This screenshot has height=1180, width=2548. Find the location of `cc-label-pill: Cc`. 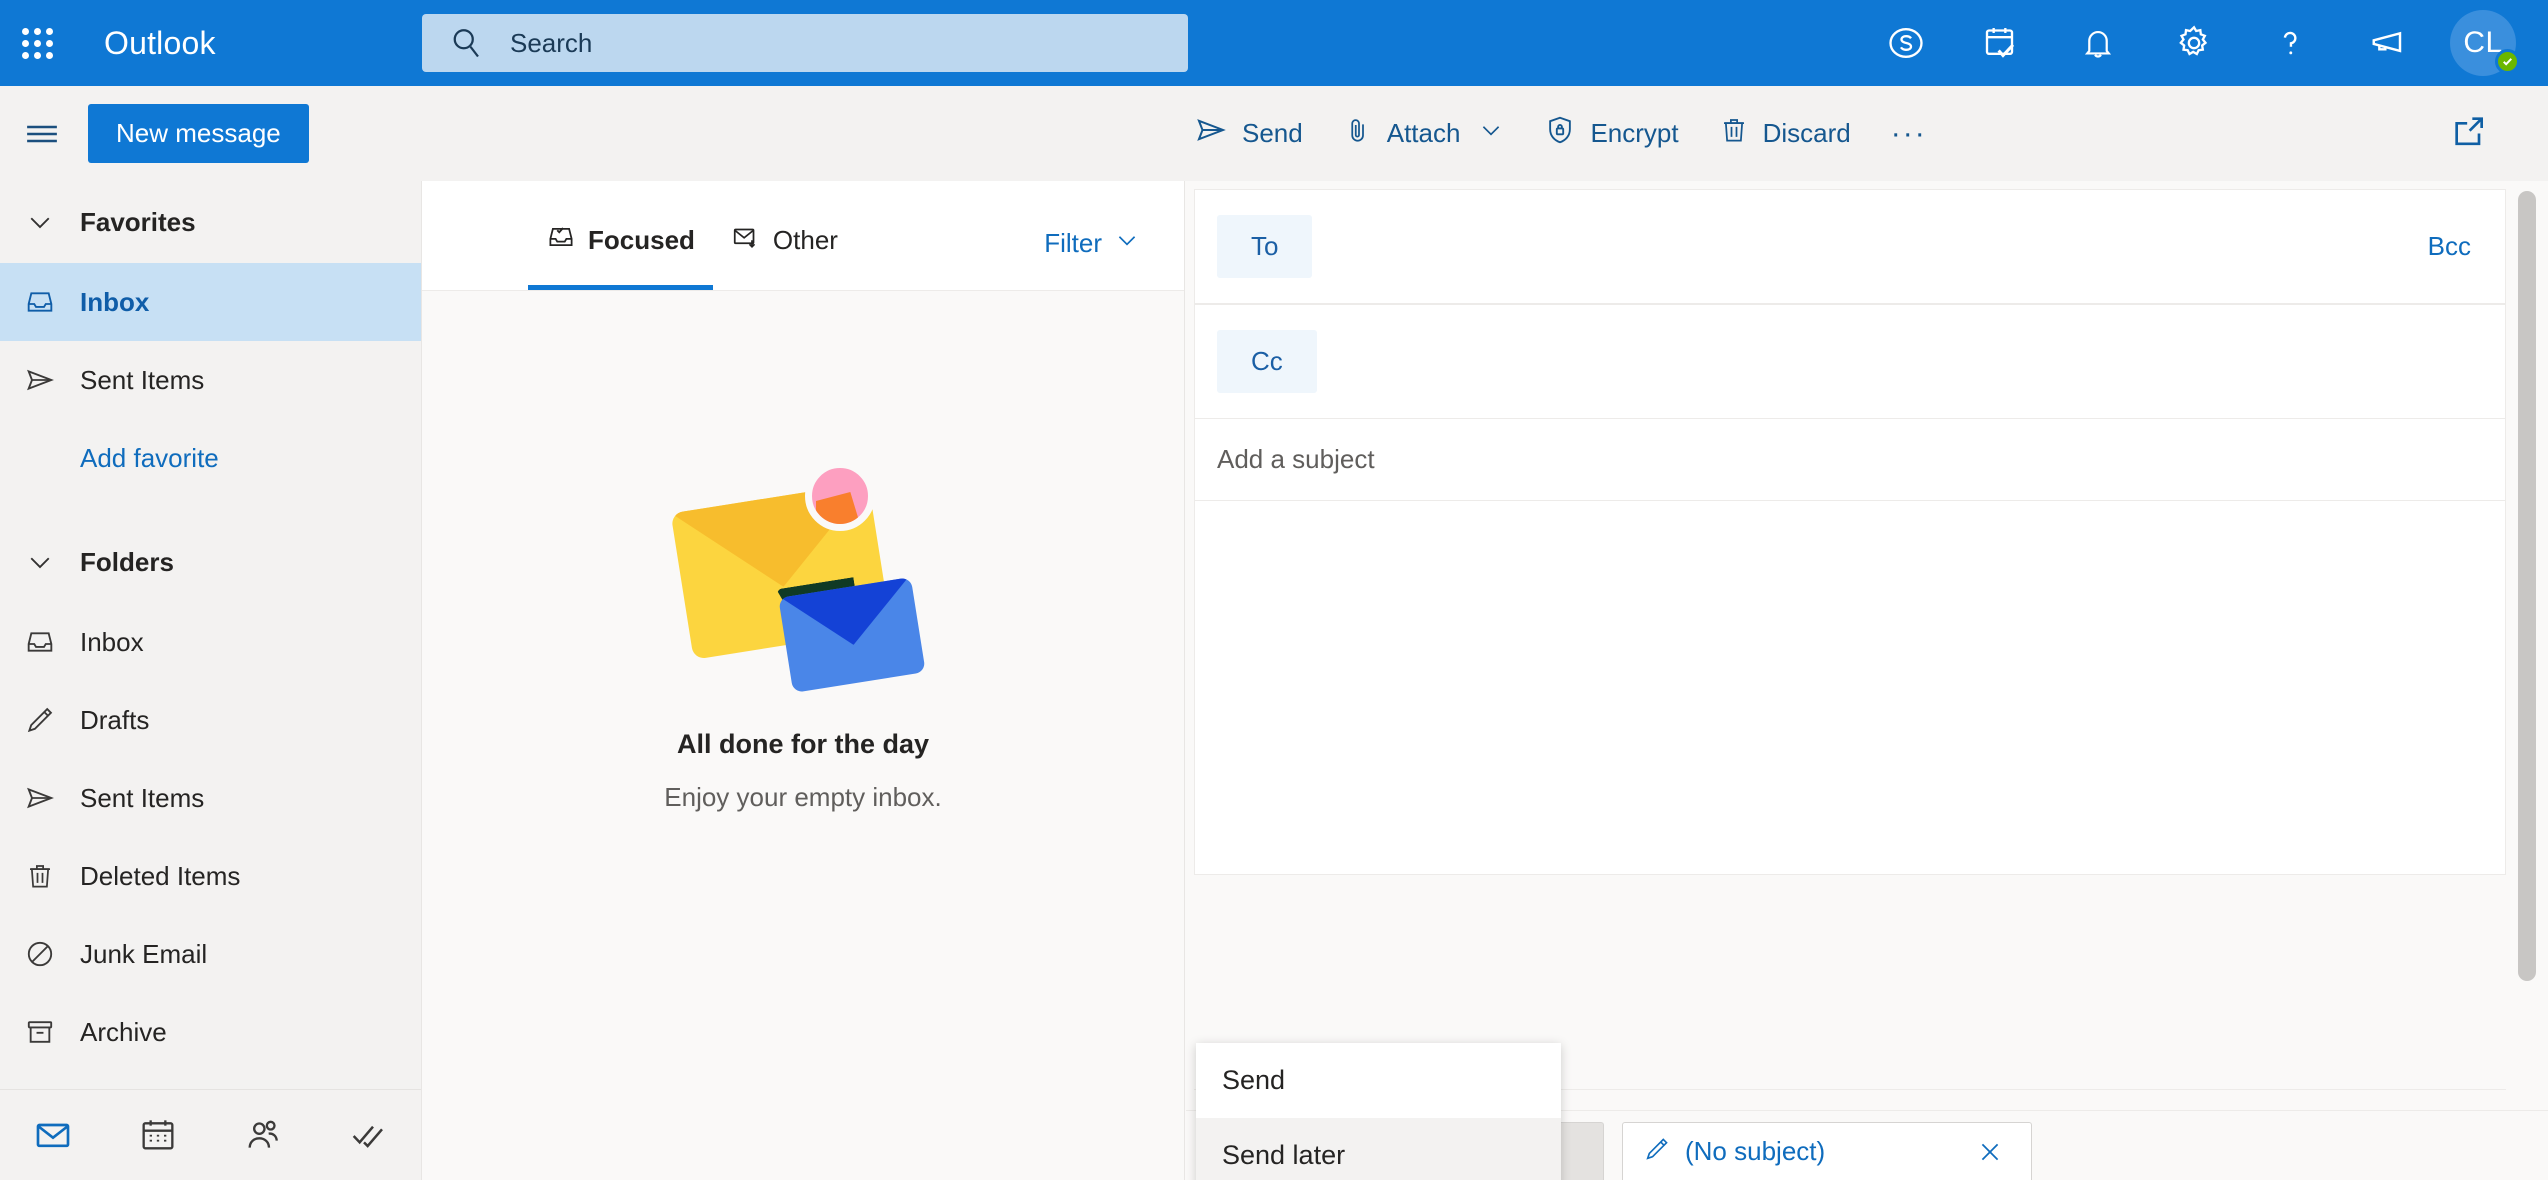

cc-label-pill: Cc is located at coordinates (1267, 361).